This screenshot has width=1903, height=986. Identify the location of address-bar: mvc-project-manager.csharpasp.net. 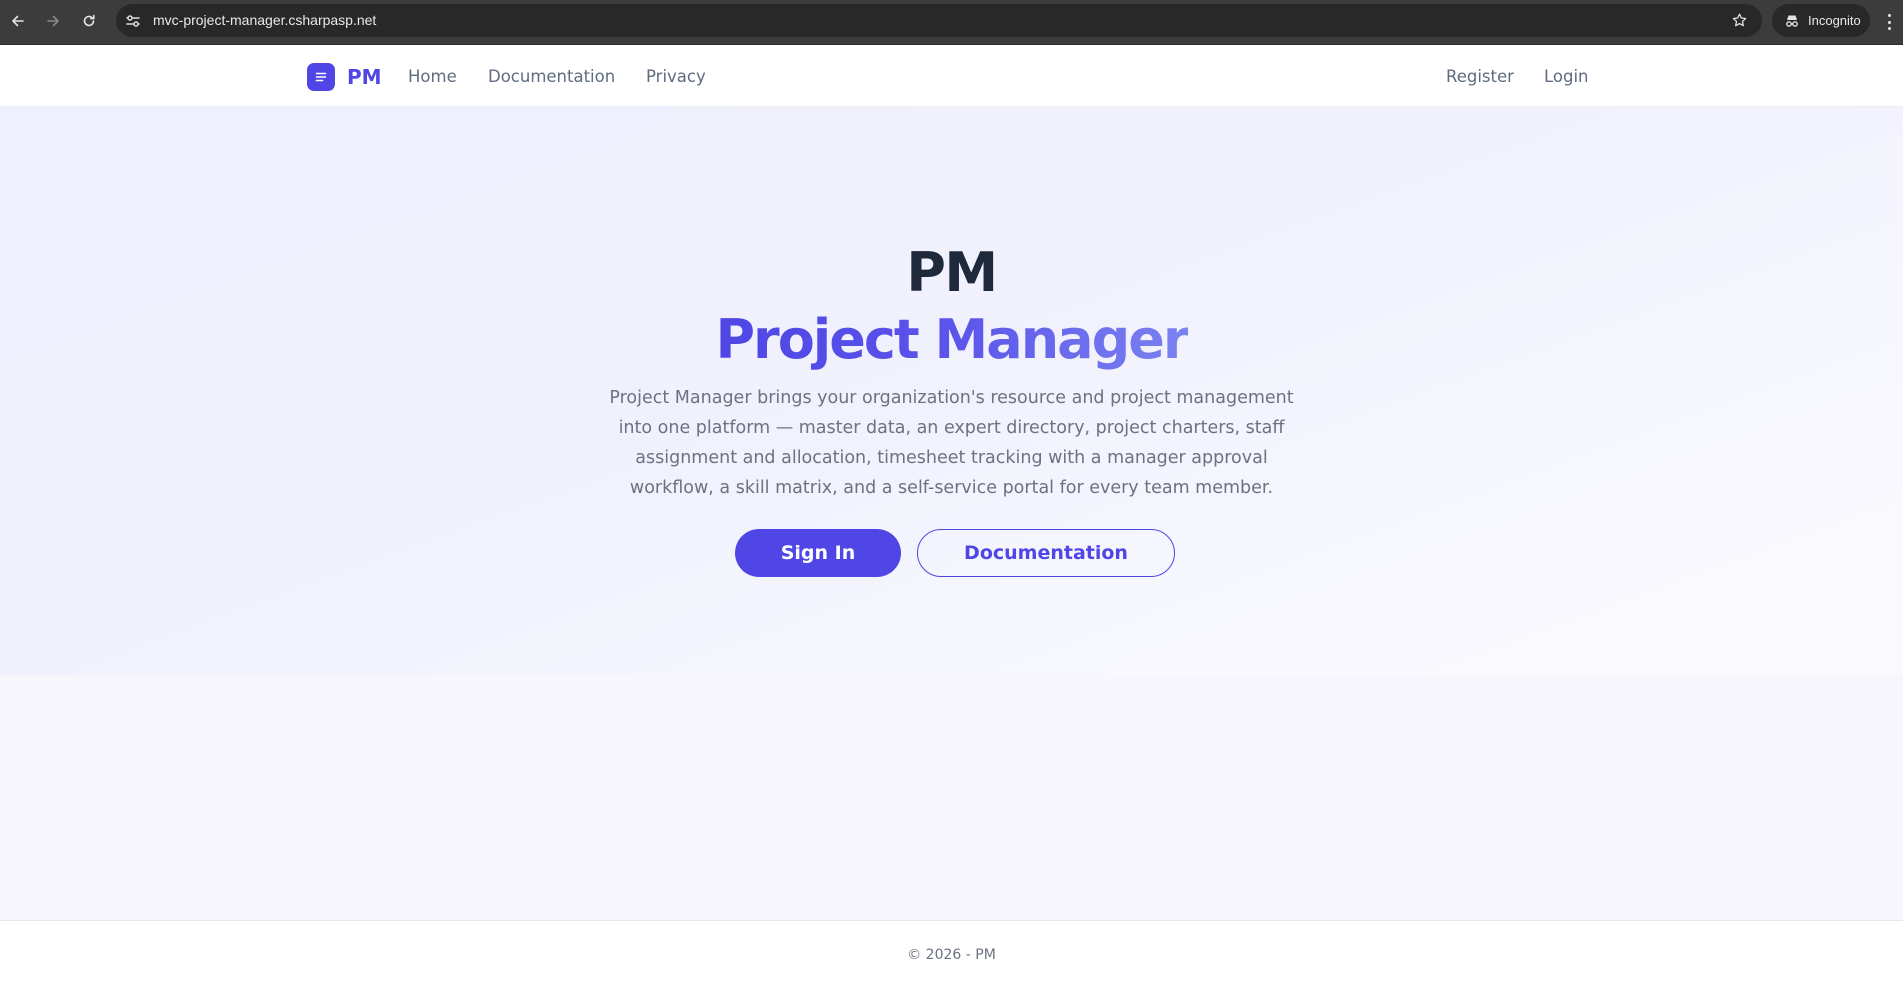
(939, 20).